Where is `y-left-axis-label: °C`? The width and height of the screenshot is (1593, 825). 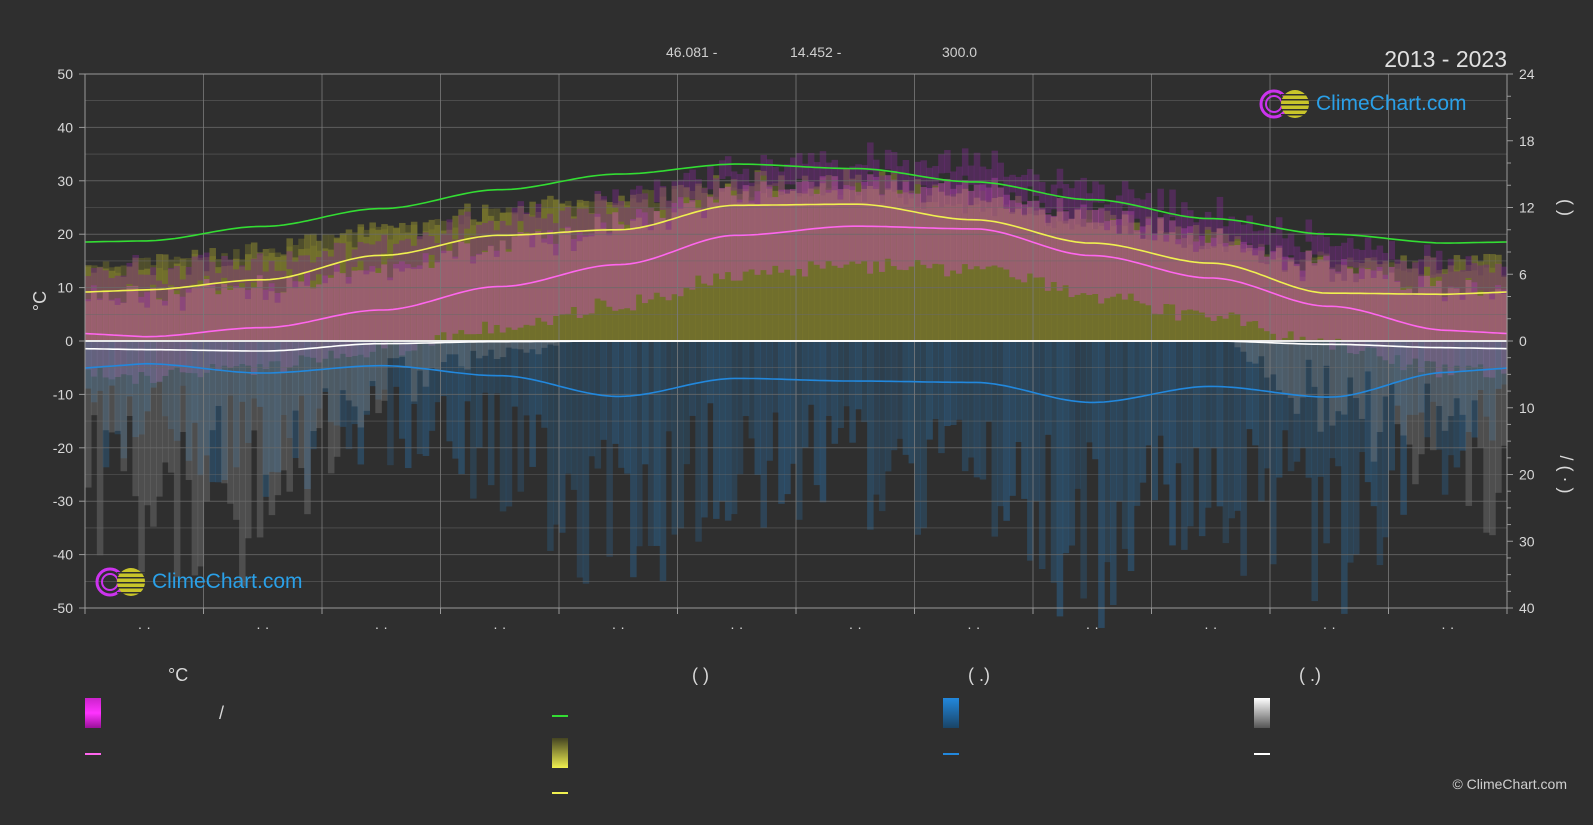
y-left-axis-label: °C is located at coordinates (40, 301).